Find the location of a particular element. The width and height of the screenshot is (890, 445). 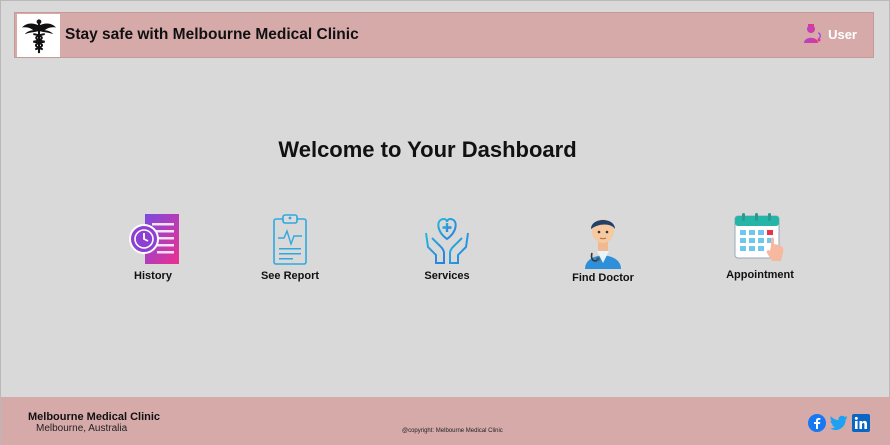

calendar-icon is located at coordinates (759, 237).